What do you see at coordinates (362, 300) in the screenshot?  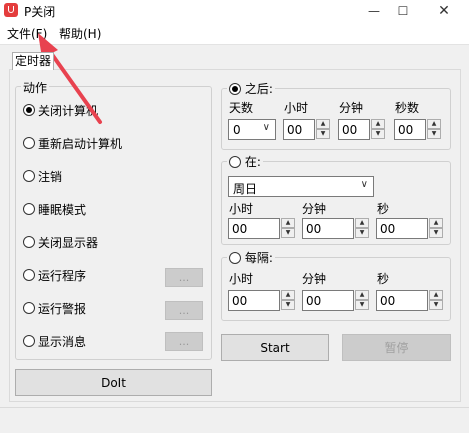 I see `every-minutes-spinner: ▲ ▼` at bounding box center [362, 300].